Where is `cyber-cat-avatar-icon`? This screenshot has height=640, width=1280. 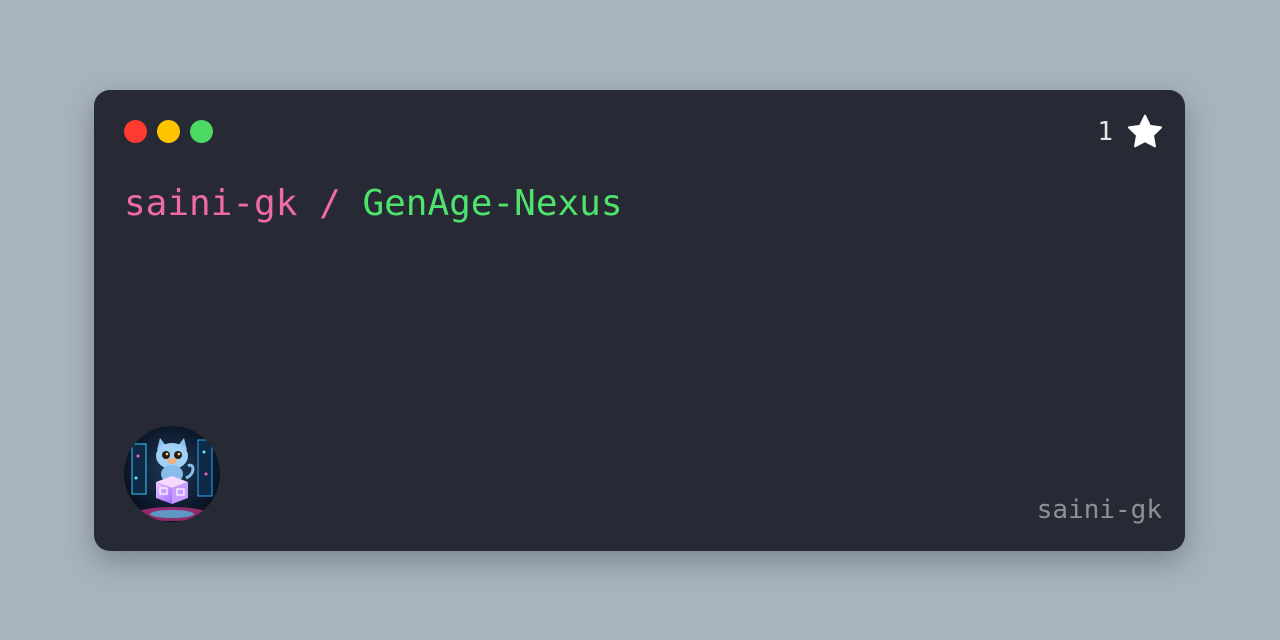 cyber-cat-avatar-icon is located at coordinates (172, 474).